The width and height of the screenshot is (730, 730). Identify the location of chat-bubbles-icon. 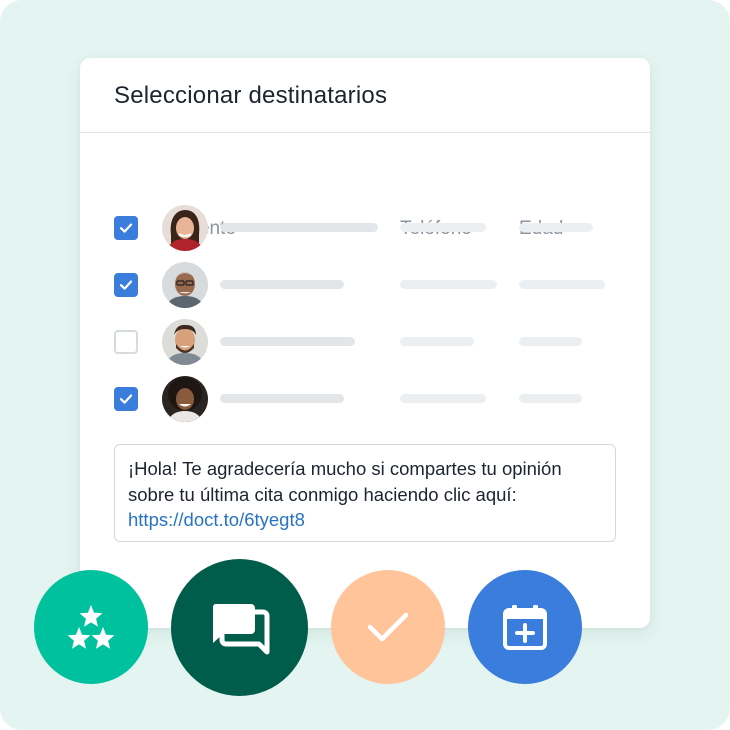
(240, 628).